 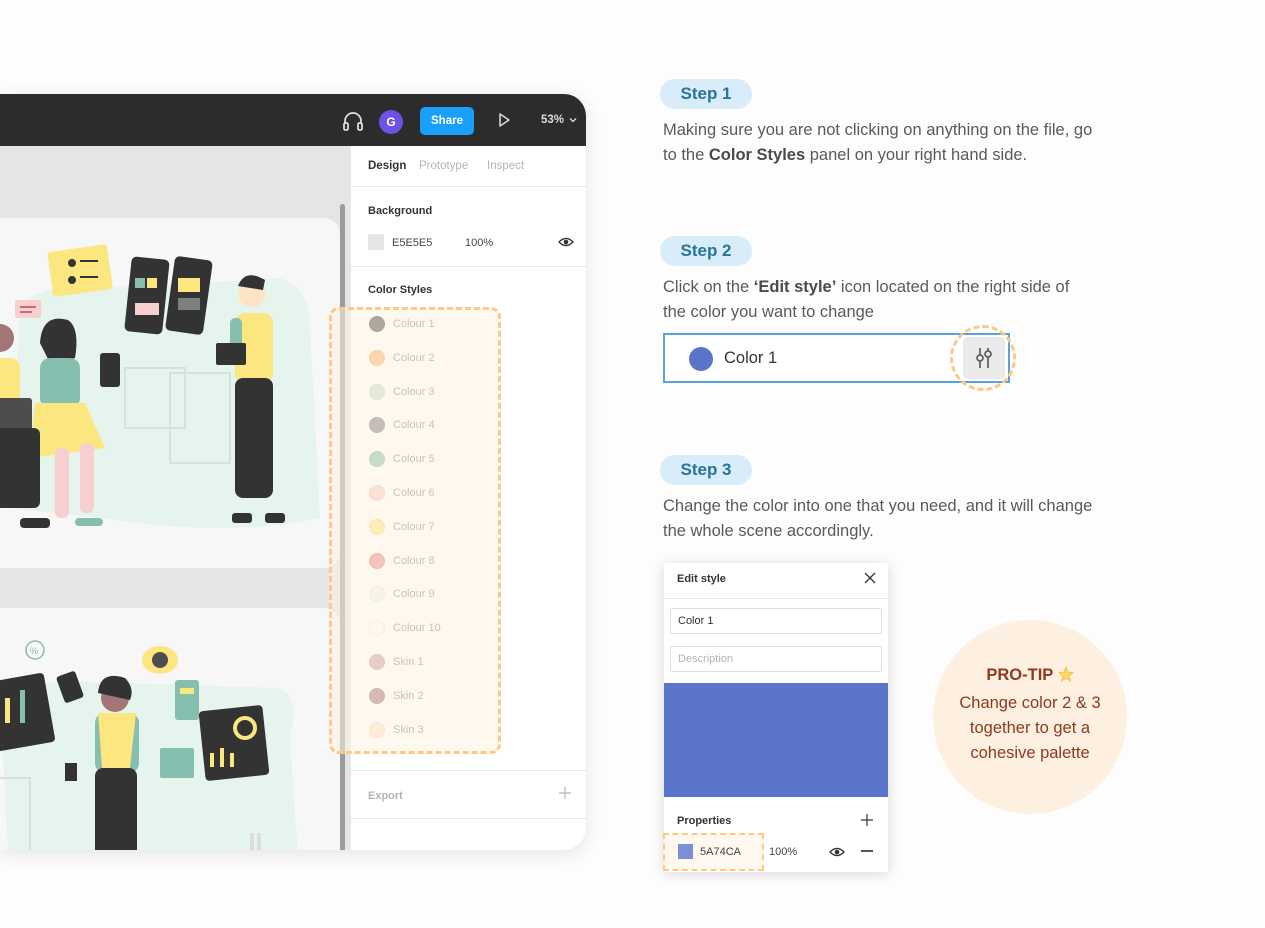 I want to click on user-avatar: G, so click(x=391, y=122).